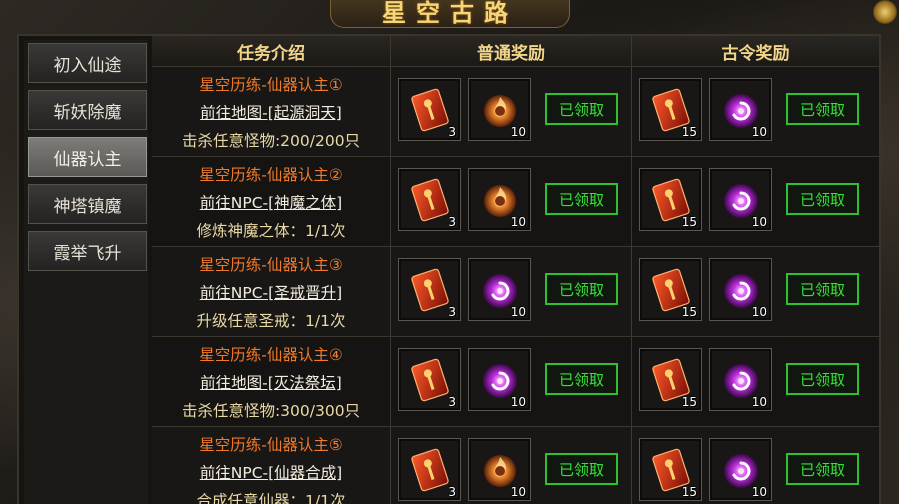 The height and width of the screenshot is (504, 899). What do you see at coordinates (271, 321) in the screenshot?
I see `task-progress: 升级任意圣戒：1/1次` at bounding box center [271, 321].